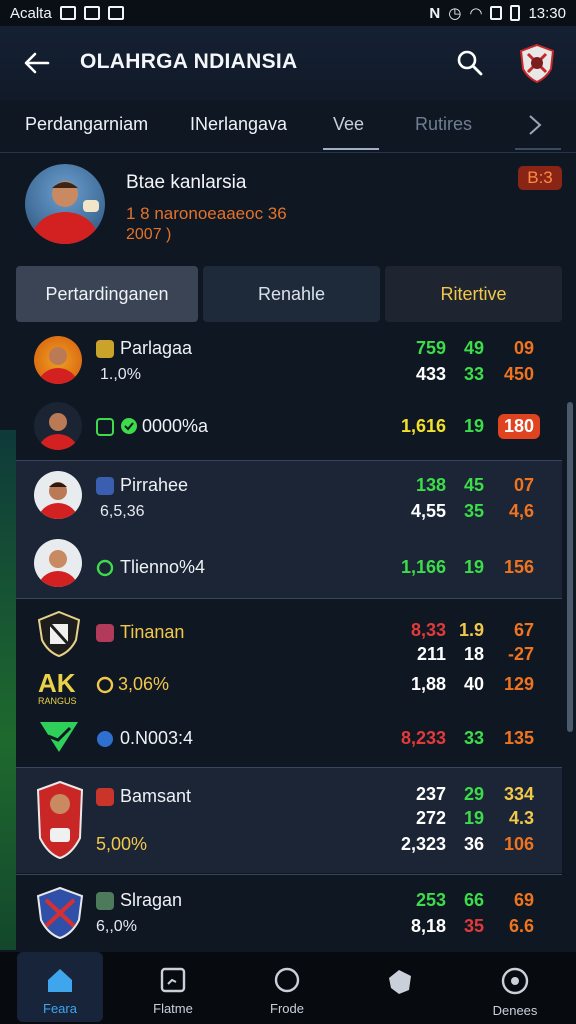  What do you see at coordinates (173, 1008) in the screenshot?
I see `nav-label: Flatme` at bounding box center [173, 1008].